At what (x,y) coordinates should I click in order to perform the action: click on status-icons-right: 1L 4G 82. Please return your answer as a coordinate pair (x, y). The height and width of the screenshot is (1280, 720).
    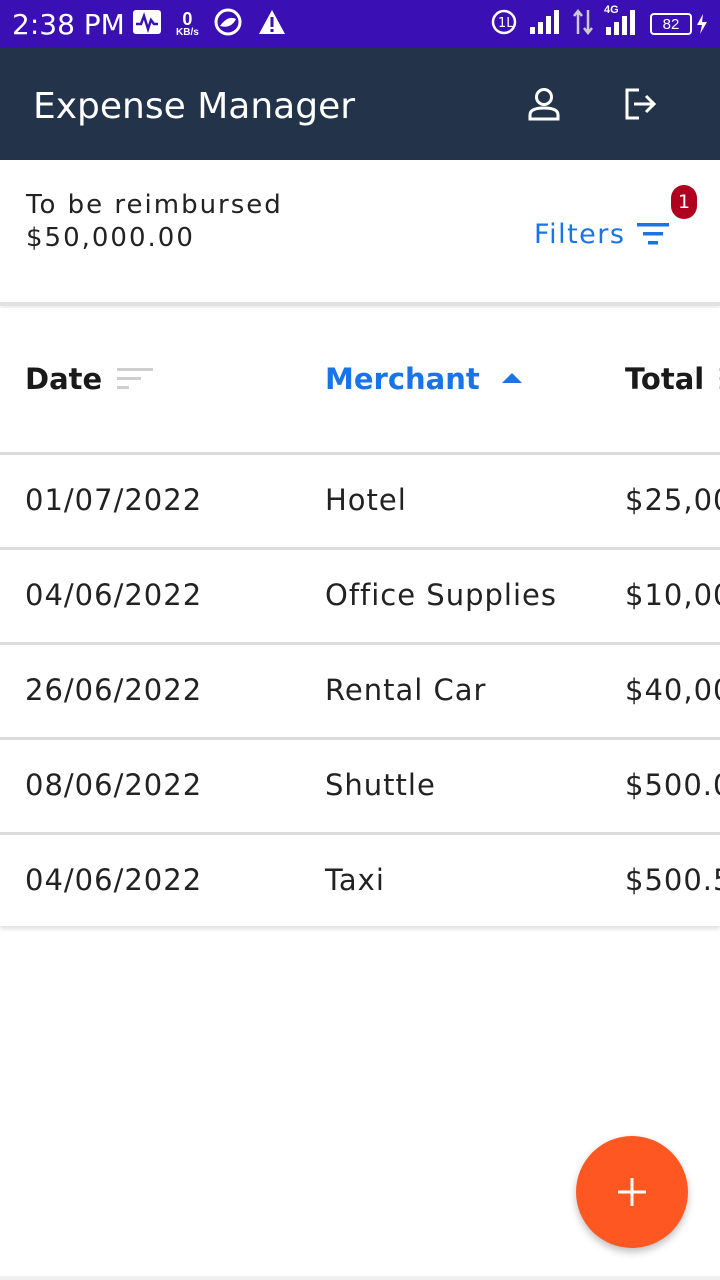
    Looking at the image, I should click on (599, 23).